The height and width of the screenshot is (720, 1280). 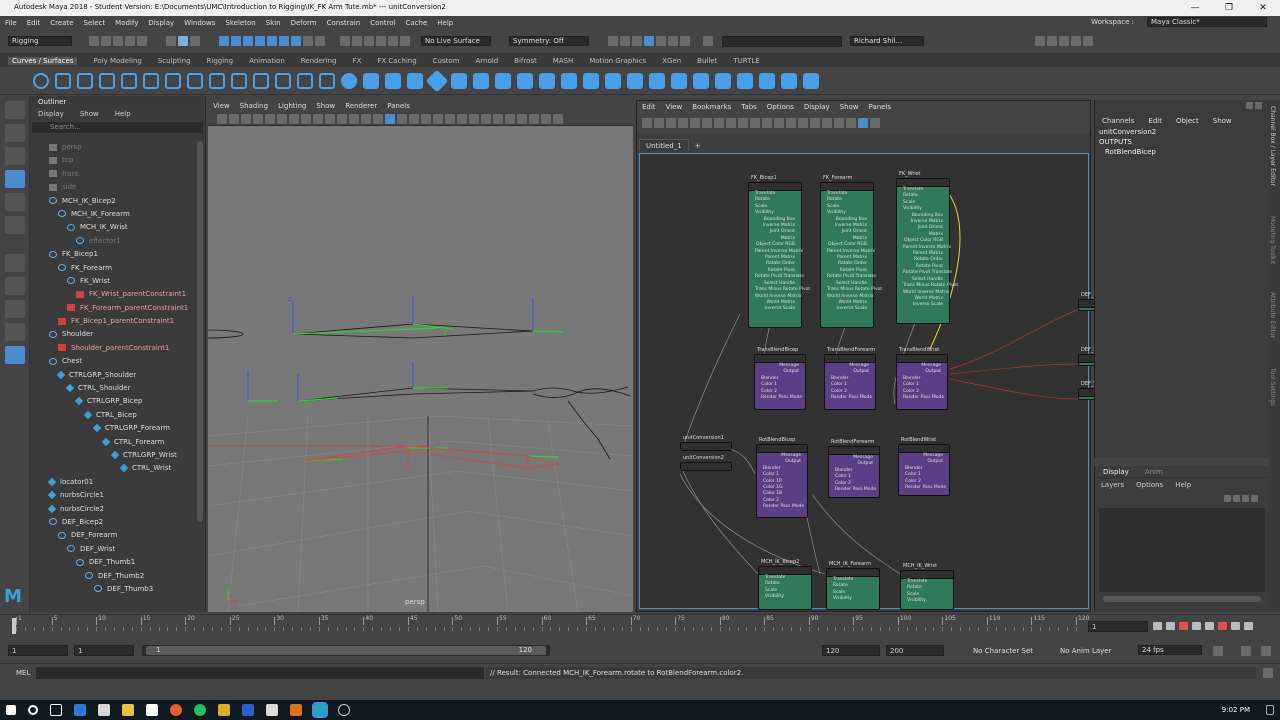 What do you see at coordinates (1195, 8) in the screenshot?
I see `minimize-button: —` at bounding box center [1195, 8].